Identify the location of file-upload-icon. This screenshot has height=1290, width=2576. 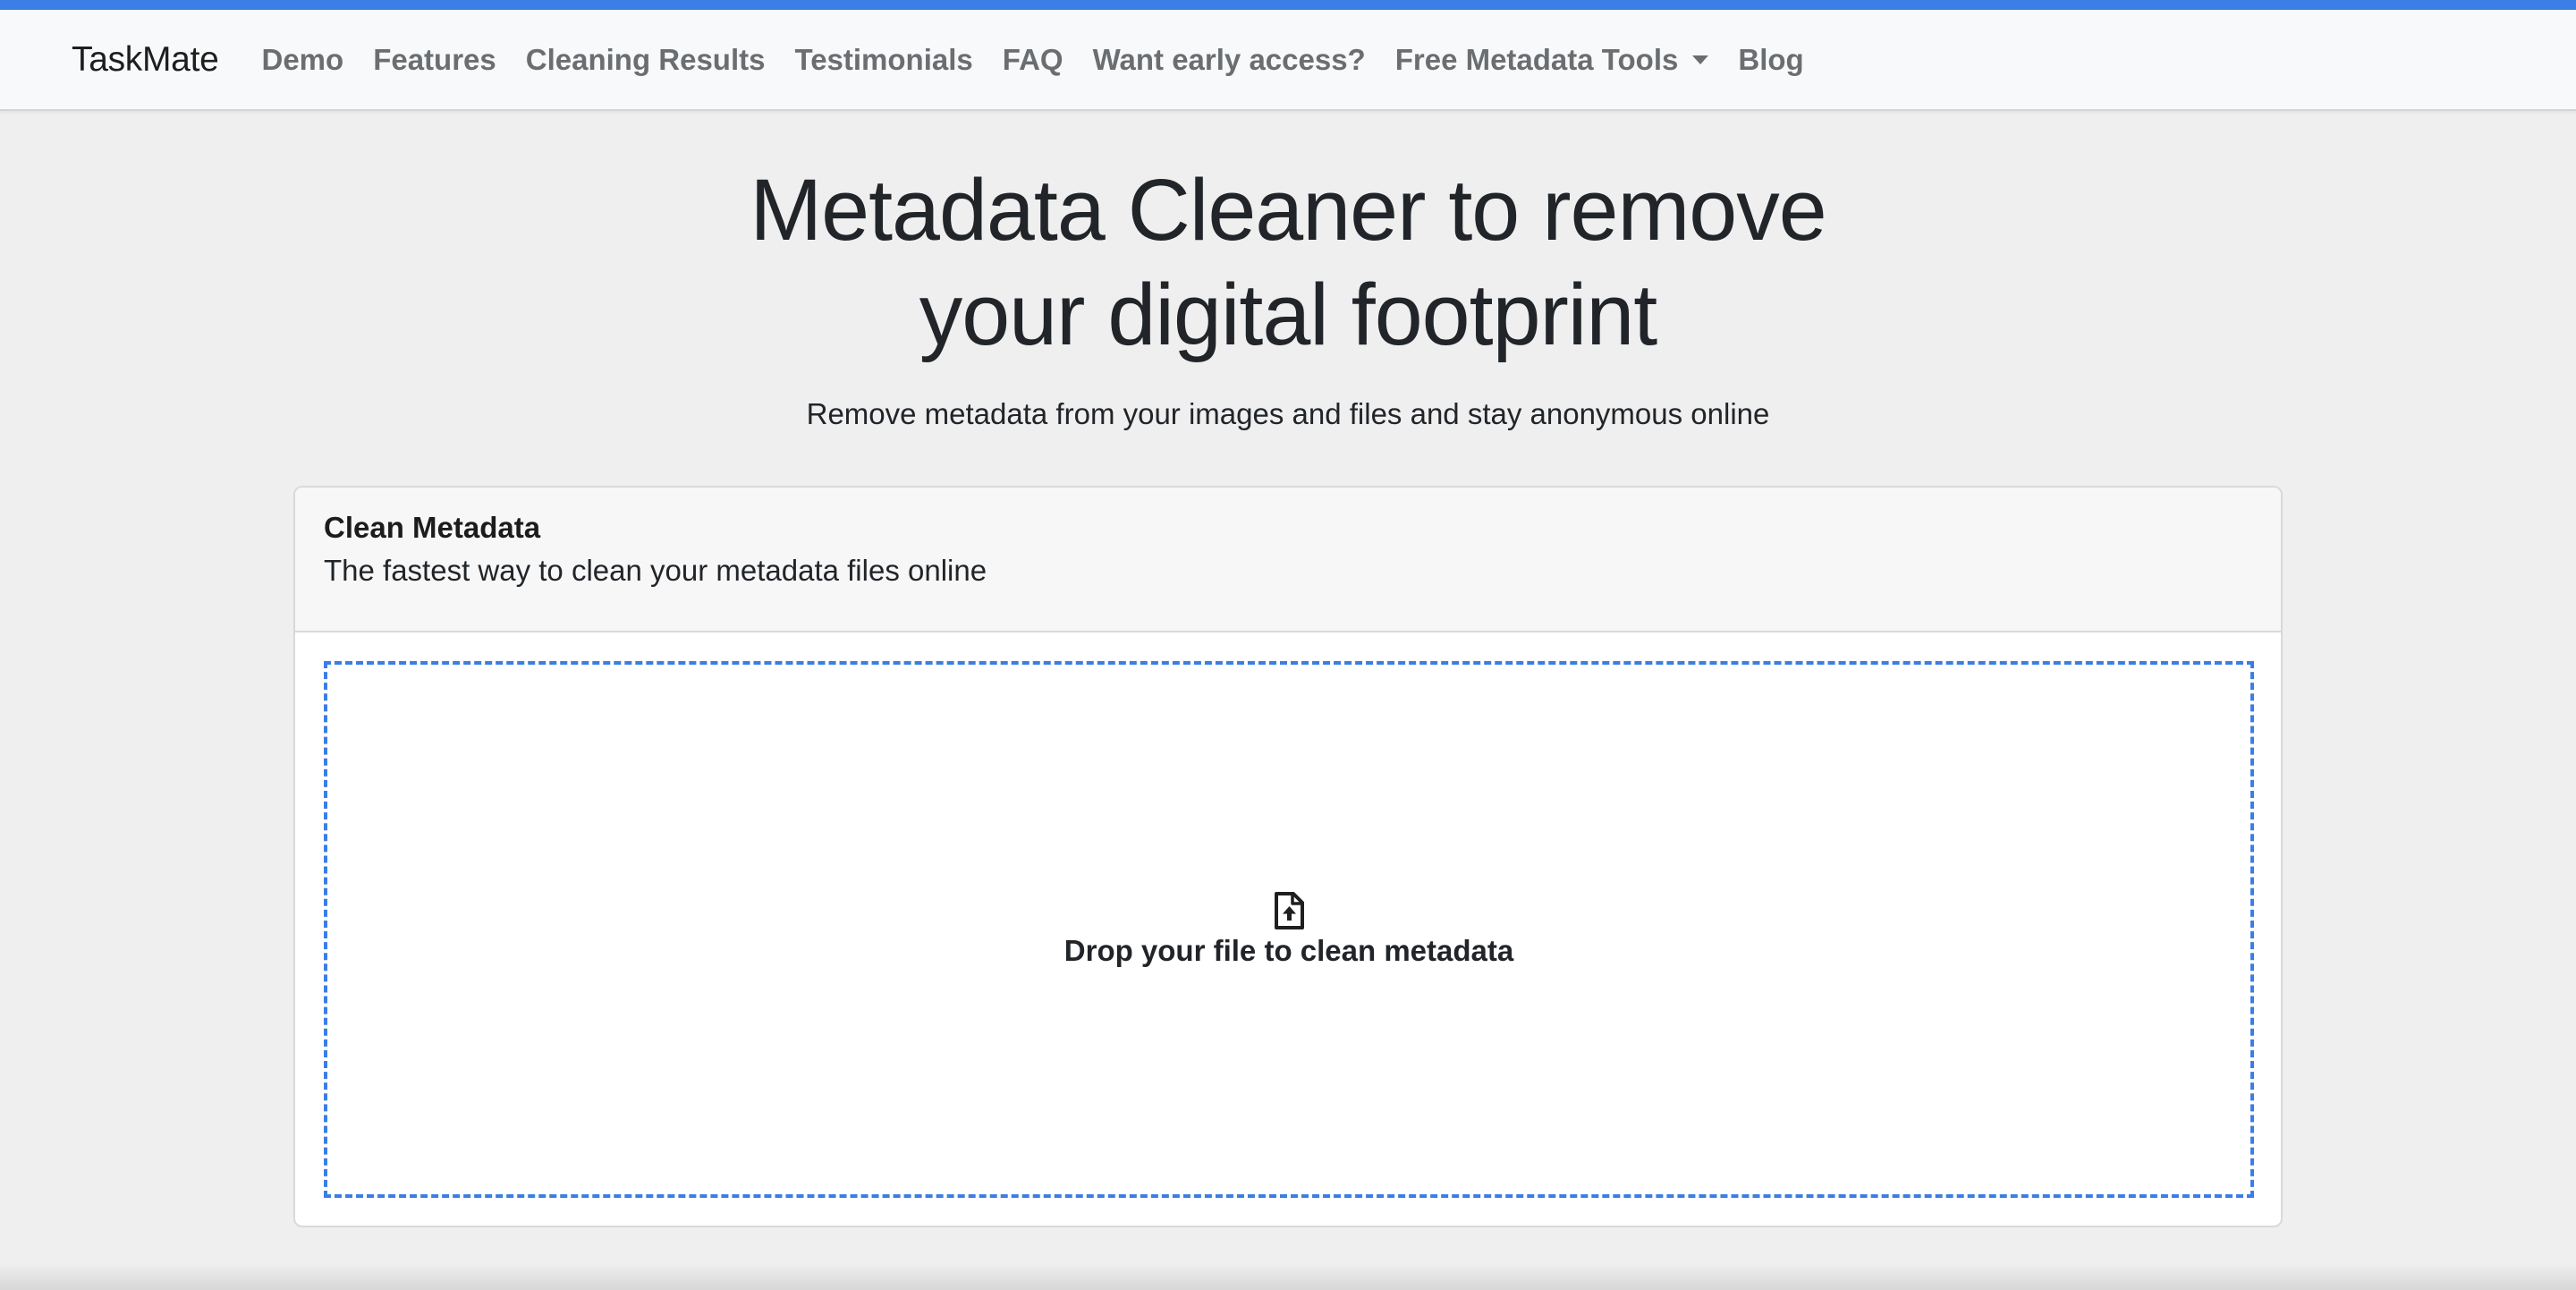
(1289, 910).